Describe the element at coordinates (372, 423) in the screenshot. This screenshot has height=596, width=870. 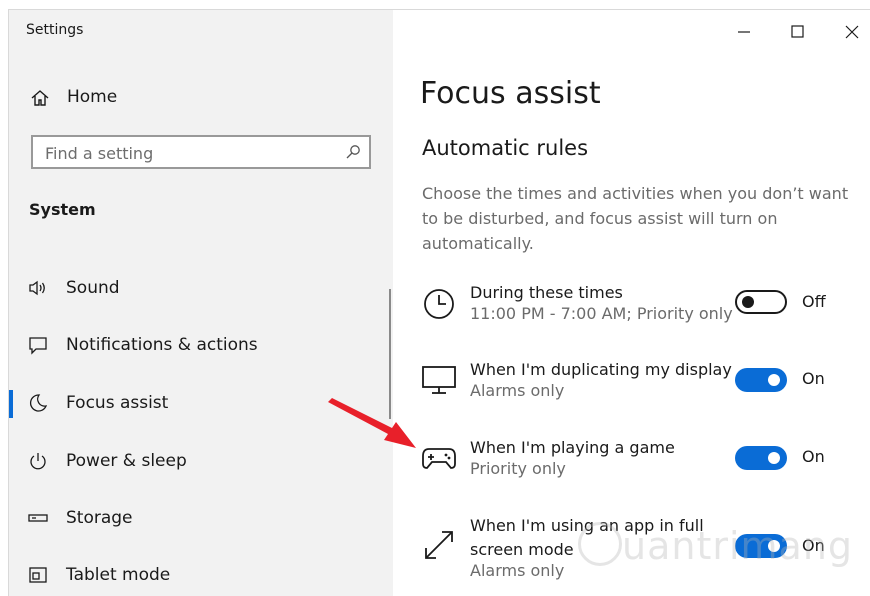
I see `annotation-arrow` at that location.